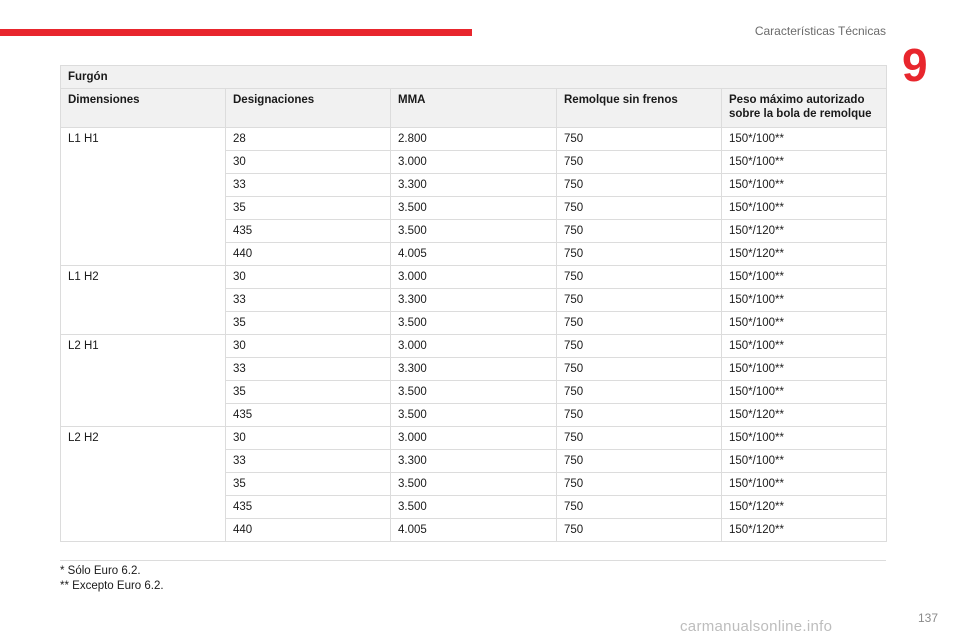  What do you see at coordinates (100, 571) in the screenshot?
I see `footnote: * Sólo Euro 6.2.` at bounding box center [100, 571].